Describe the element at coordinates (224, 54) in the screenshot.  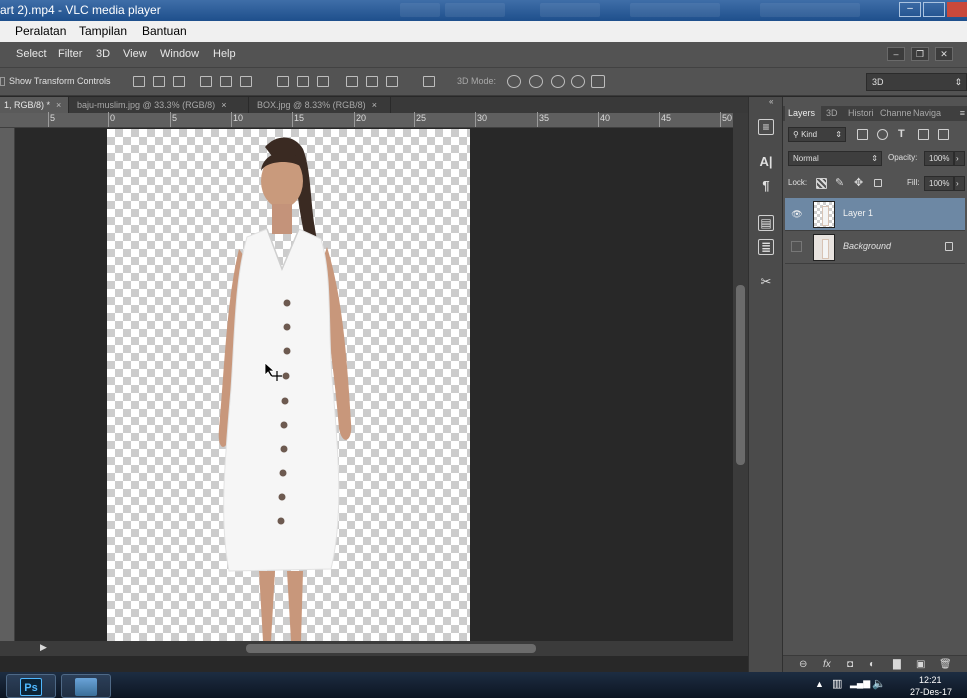
I see `menu-help: Help` at that location.